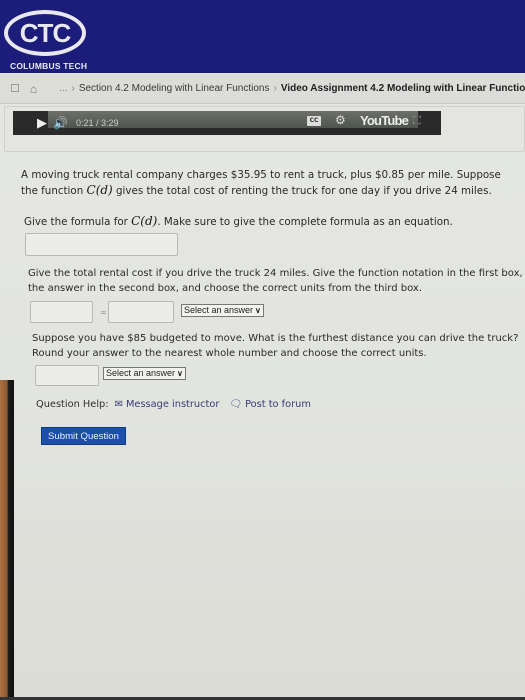  What do you see at coordinates (227, 123) in the screenshot?
I see `video-player-controls: ▶ 🔊 0:21 / 3:29 CC ⚙ YouTube ⛶` at bounding box center [227, 123].